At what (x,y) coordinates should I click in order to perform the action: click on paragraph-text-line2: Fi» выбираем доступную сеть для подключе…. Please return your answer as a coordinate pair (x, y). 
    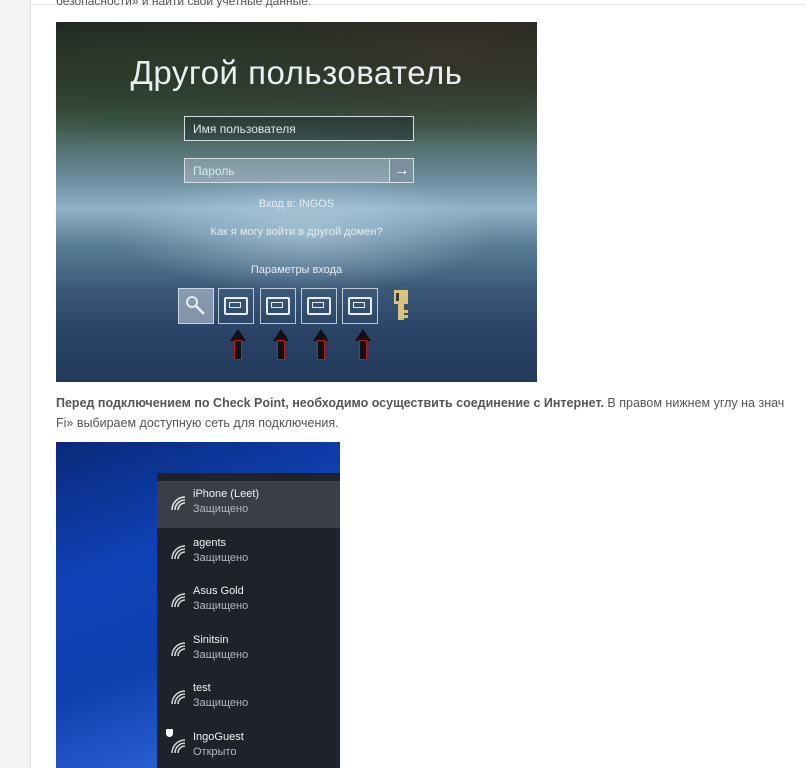
    Looking at the image, I should click on (197, 423).